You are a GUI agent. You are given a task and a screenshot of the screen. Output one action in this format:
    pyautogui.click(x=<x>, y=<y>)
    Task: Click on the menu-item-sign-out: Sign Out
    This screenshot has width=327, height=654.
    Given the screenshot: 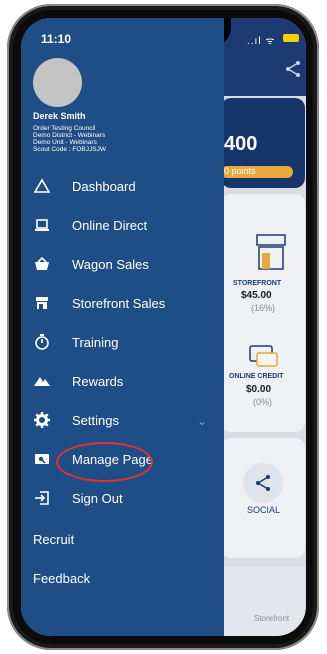 What is the action you would take?
    pyautogui.click(x=122, y=498)
    